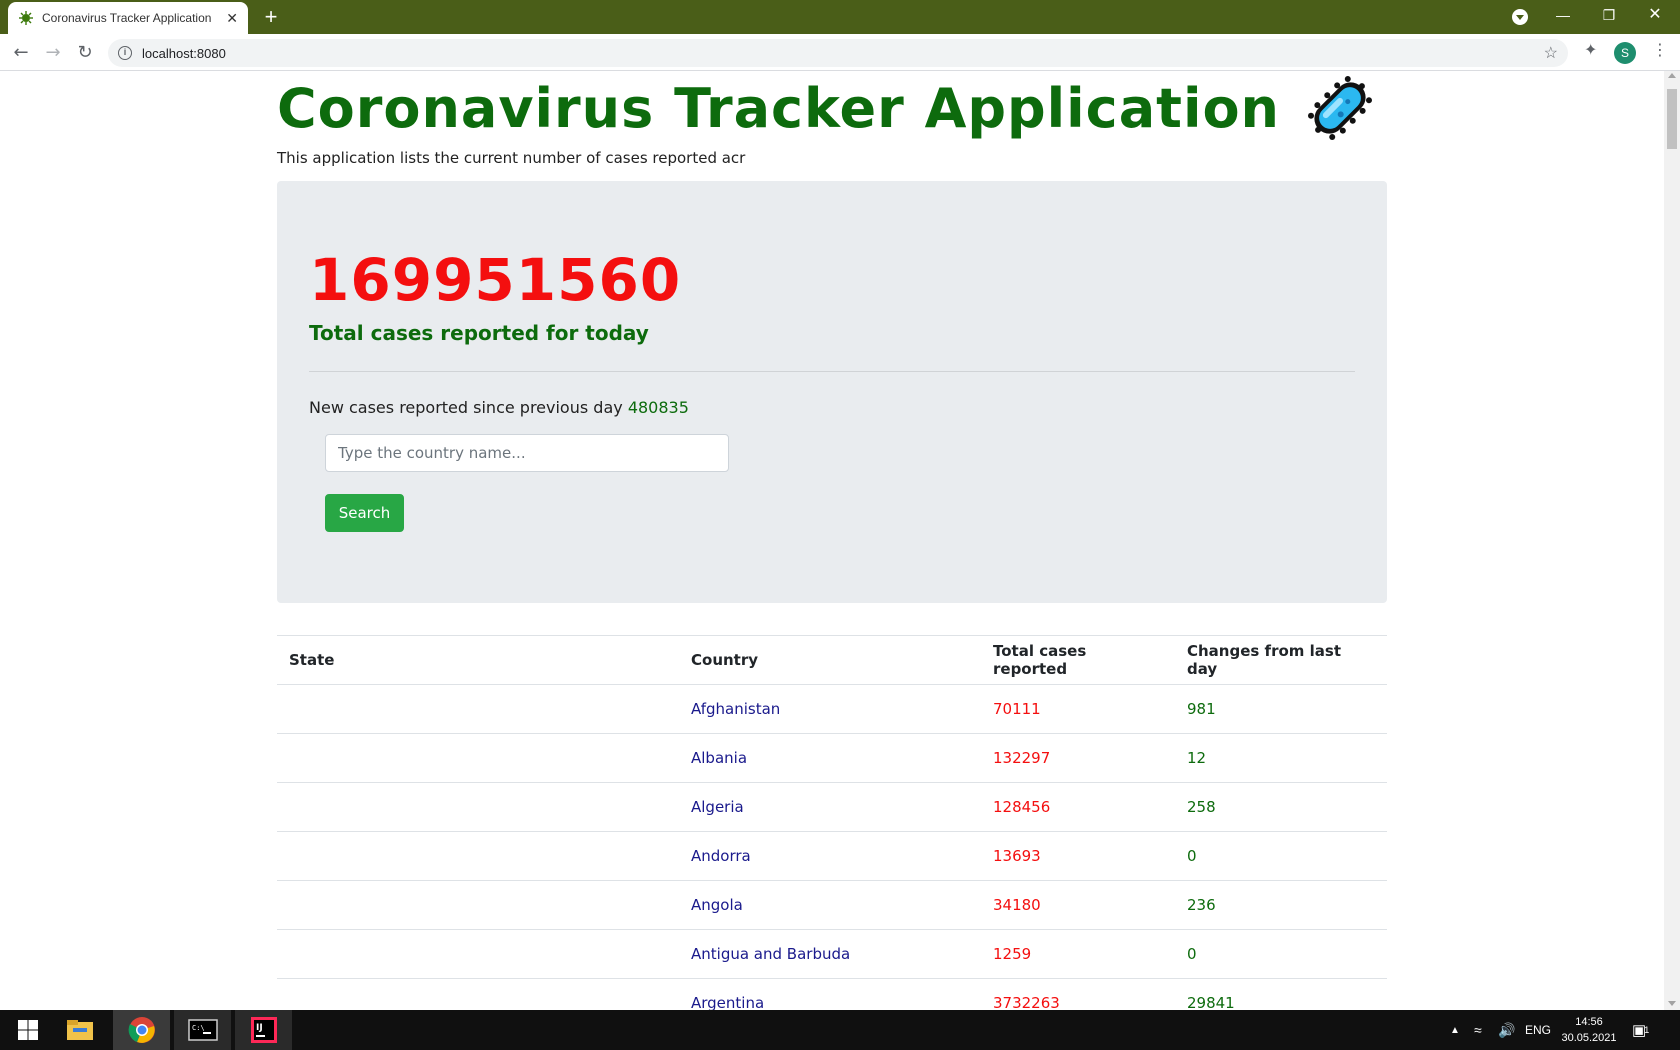  What do you see at coordinates (198, 1028) in the screenshot?
I see `svg-text: C:\` at bounding box center [198, 1028].